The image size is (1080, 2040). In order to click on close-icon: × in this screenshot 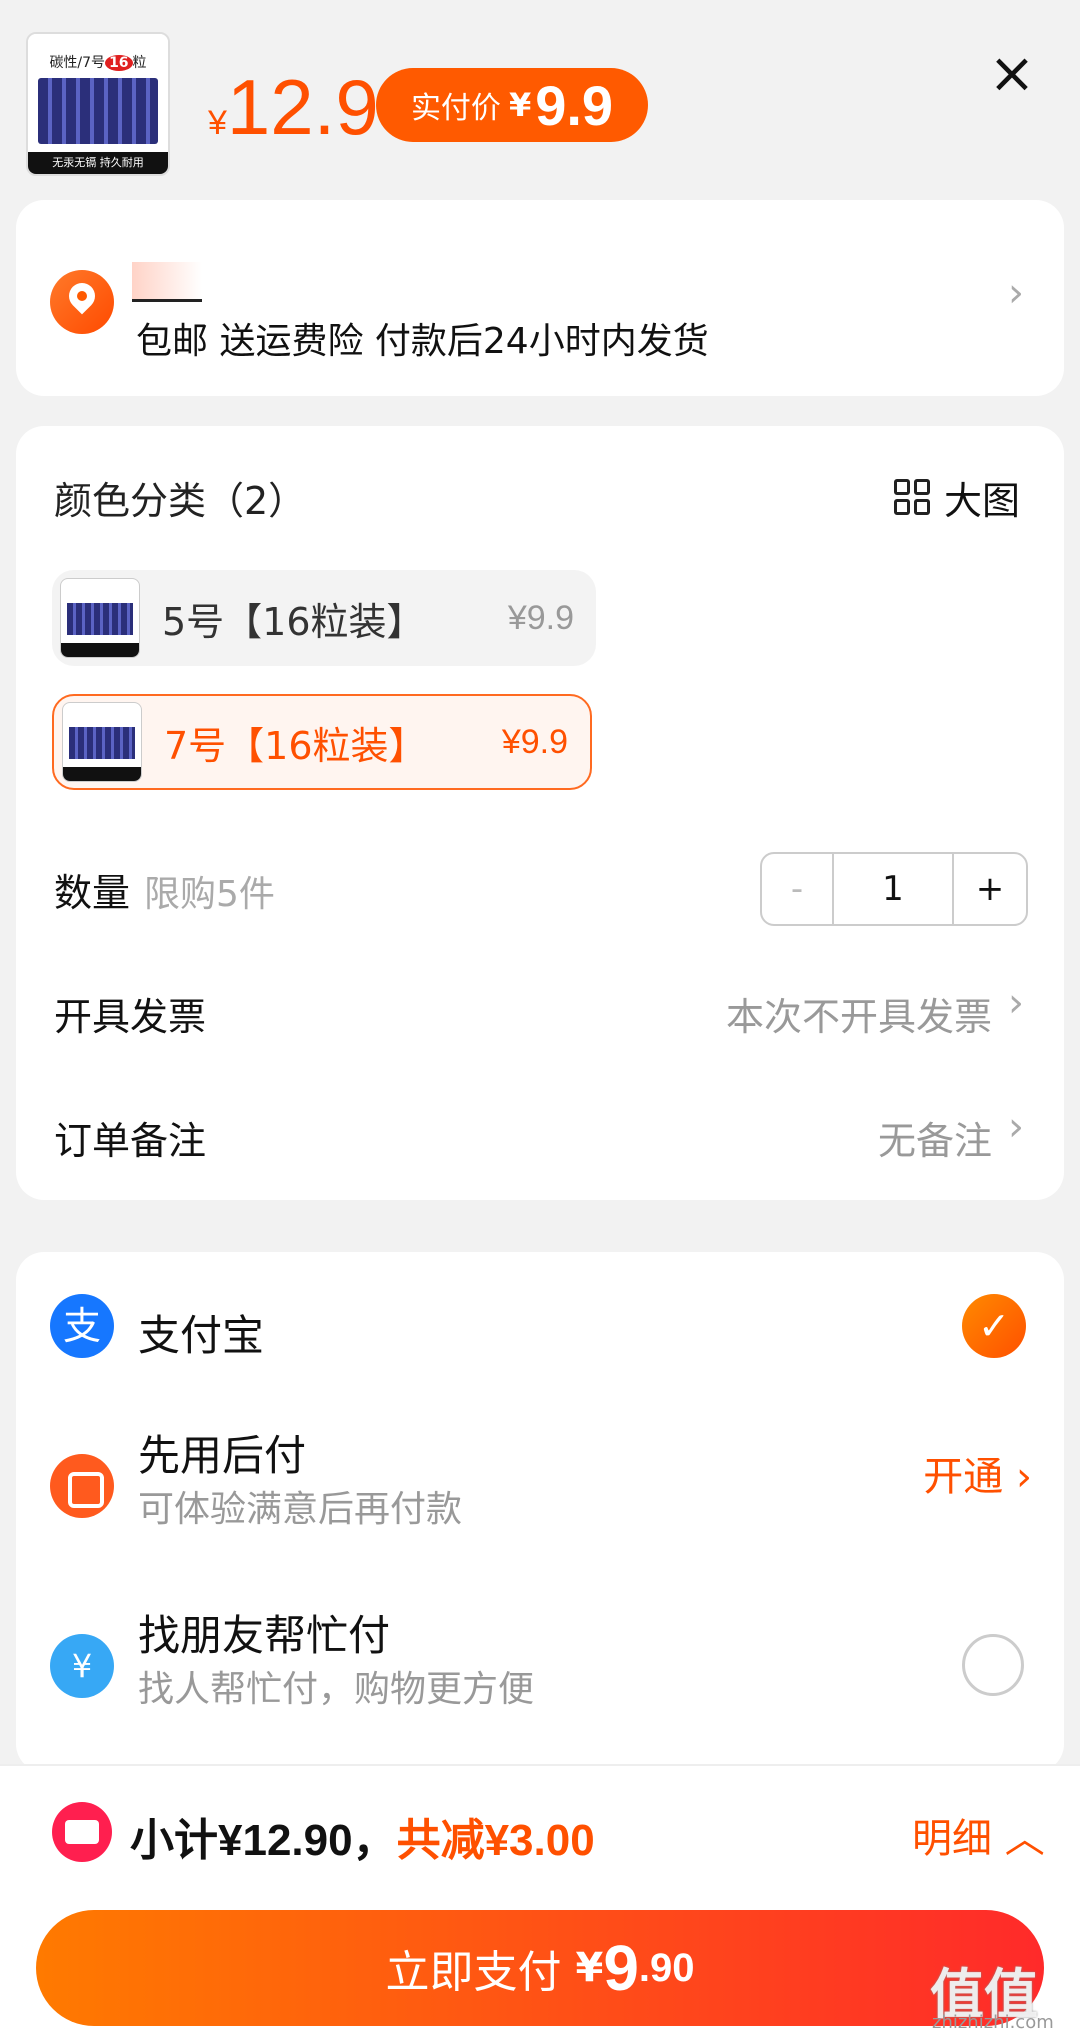, I will do `click(1012, 74)`.